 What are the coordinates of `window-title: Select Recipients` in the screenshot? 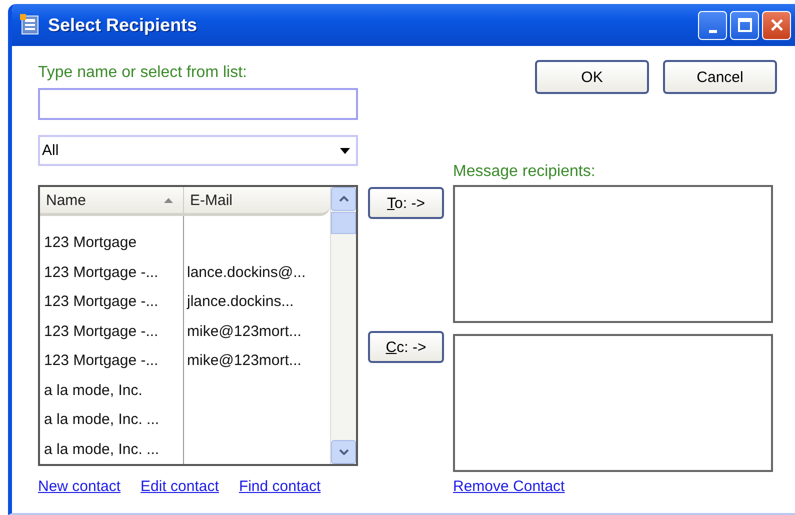 It's located at (123, 25).